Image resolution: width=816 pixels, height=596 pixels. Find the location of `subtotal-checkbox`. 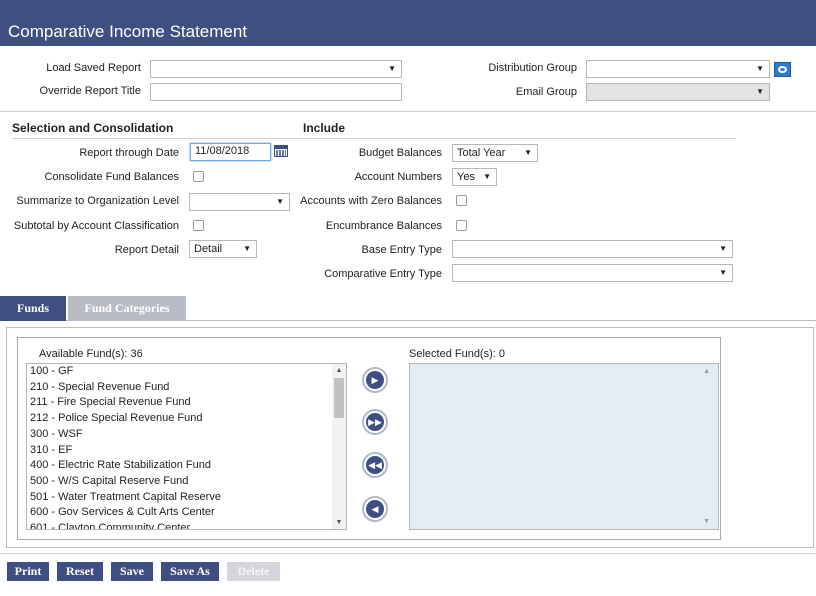

subtotal-checkbox is located at coordinates (198, 225).